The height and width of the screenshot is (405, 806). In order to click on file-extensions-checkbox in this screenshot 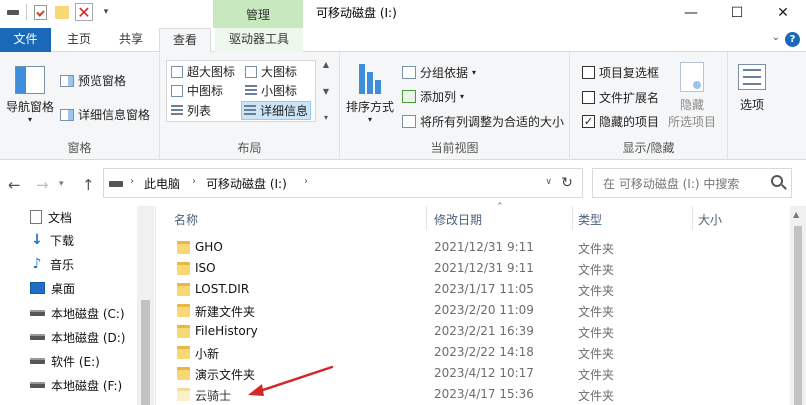, I will do `click(588, 97)`.